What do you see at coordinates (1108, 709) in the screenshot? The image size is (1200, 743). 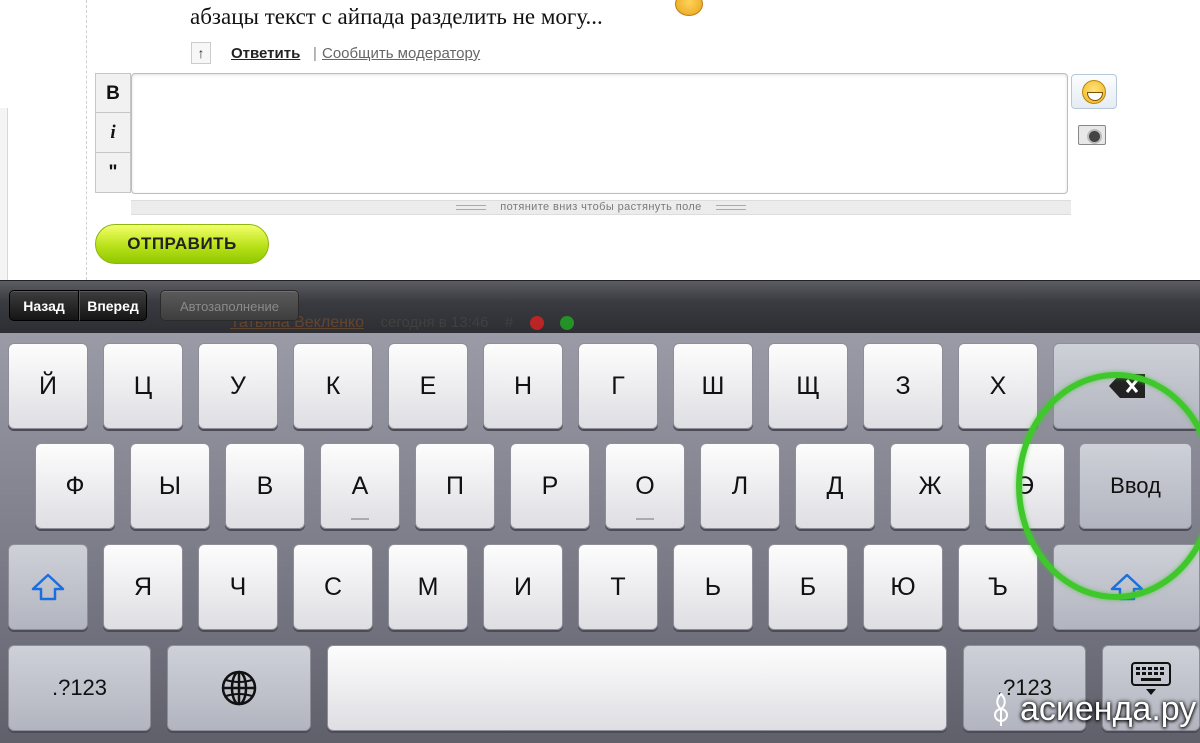 I see `watermark-text: асиенда.ру` at bounding box center [1108, 709].